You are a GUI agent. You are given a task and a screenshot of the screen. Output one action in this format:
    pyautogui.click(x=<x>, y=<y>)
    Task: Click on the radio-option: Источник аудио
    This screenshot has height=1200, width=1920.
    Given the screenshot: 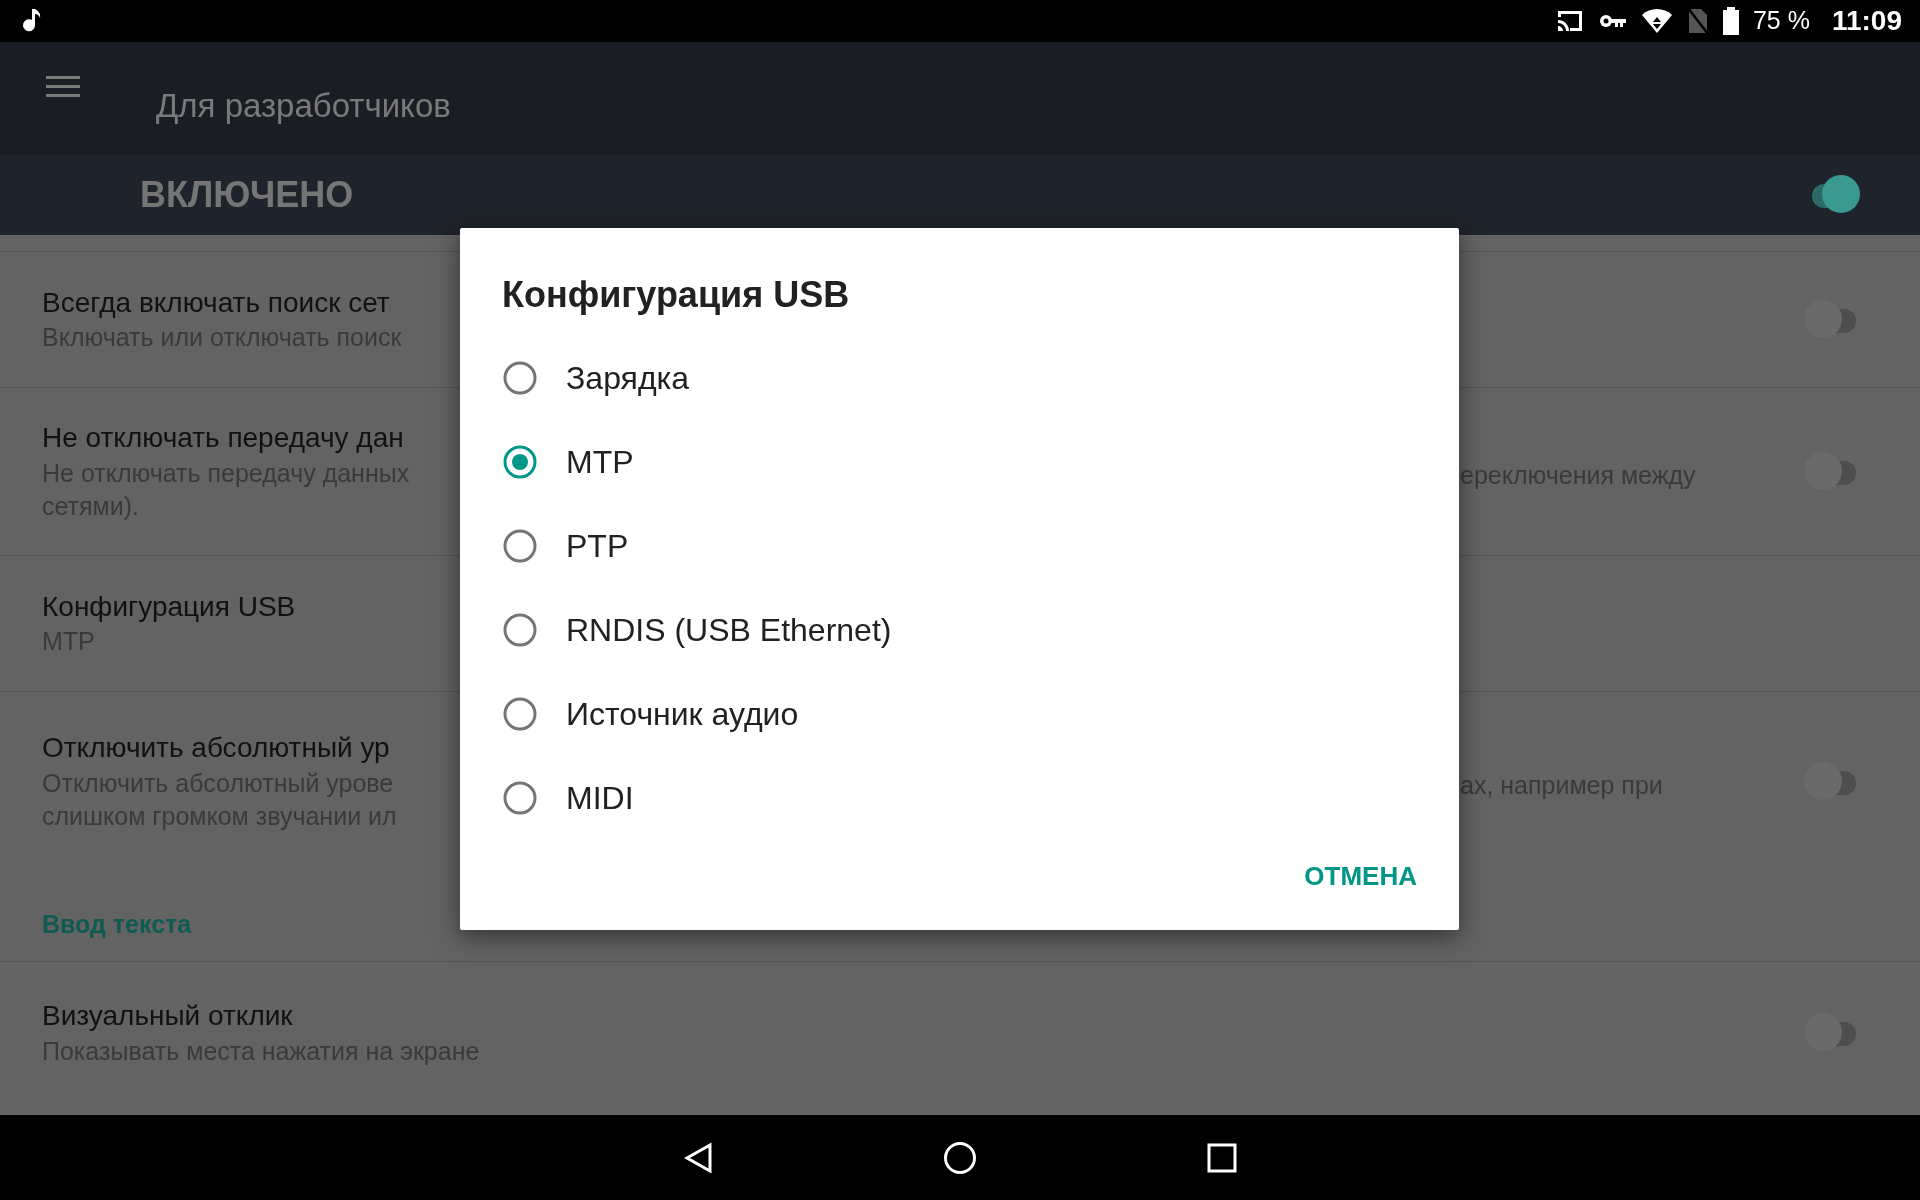 What is the action you would take?
    pyautogui.click(x=963, y=714)
    